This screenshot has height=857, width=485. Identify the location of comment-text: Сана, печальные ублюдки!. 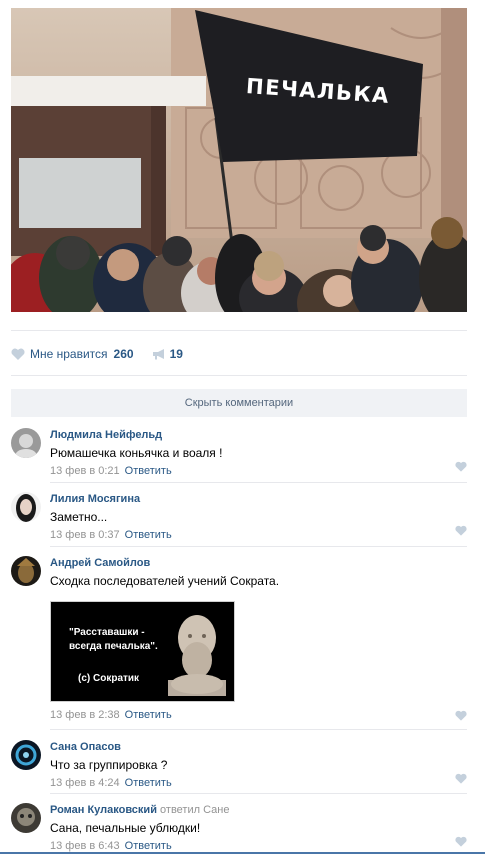
(125, 828).